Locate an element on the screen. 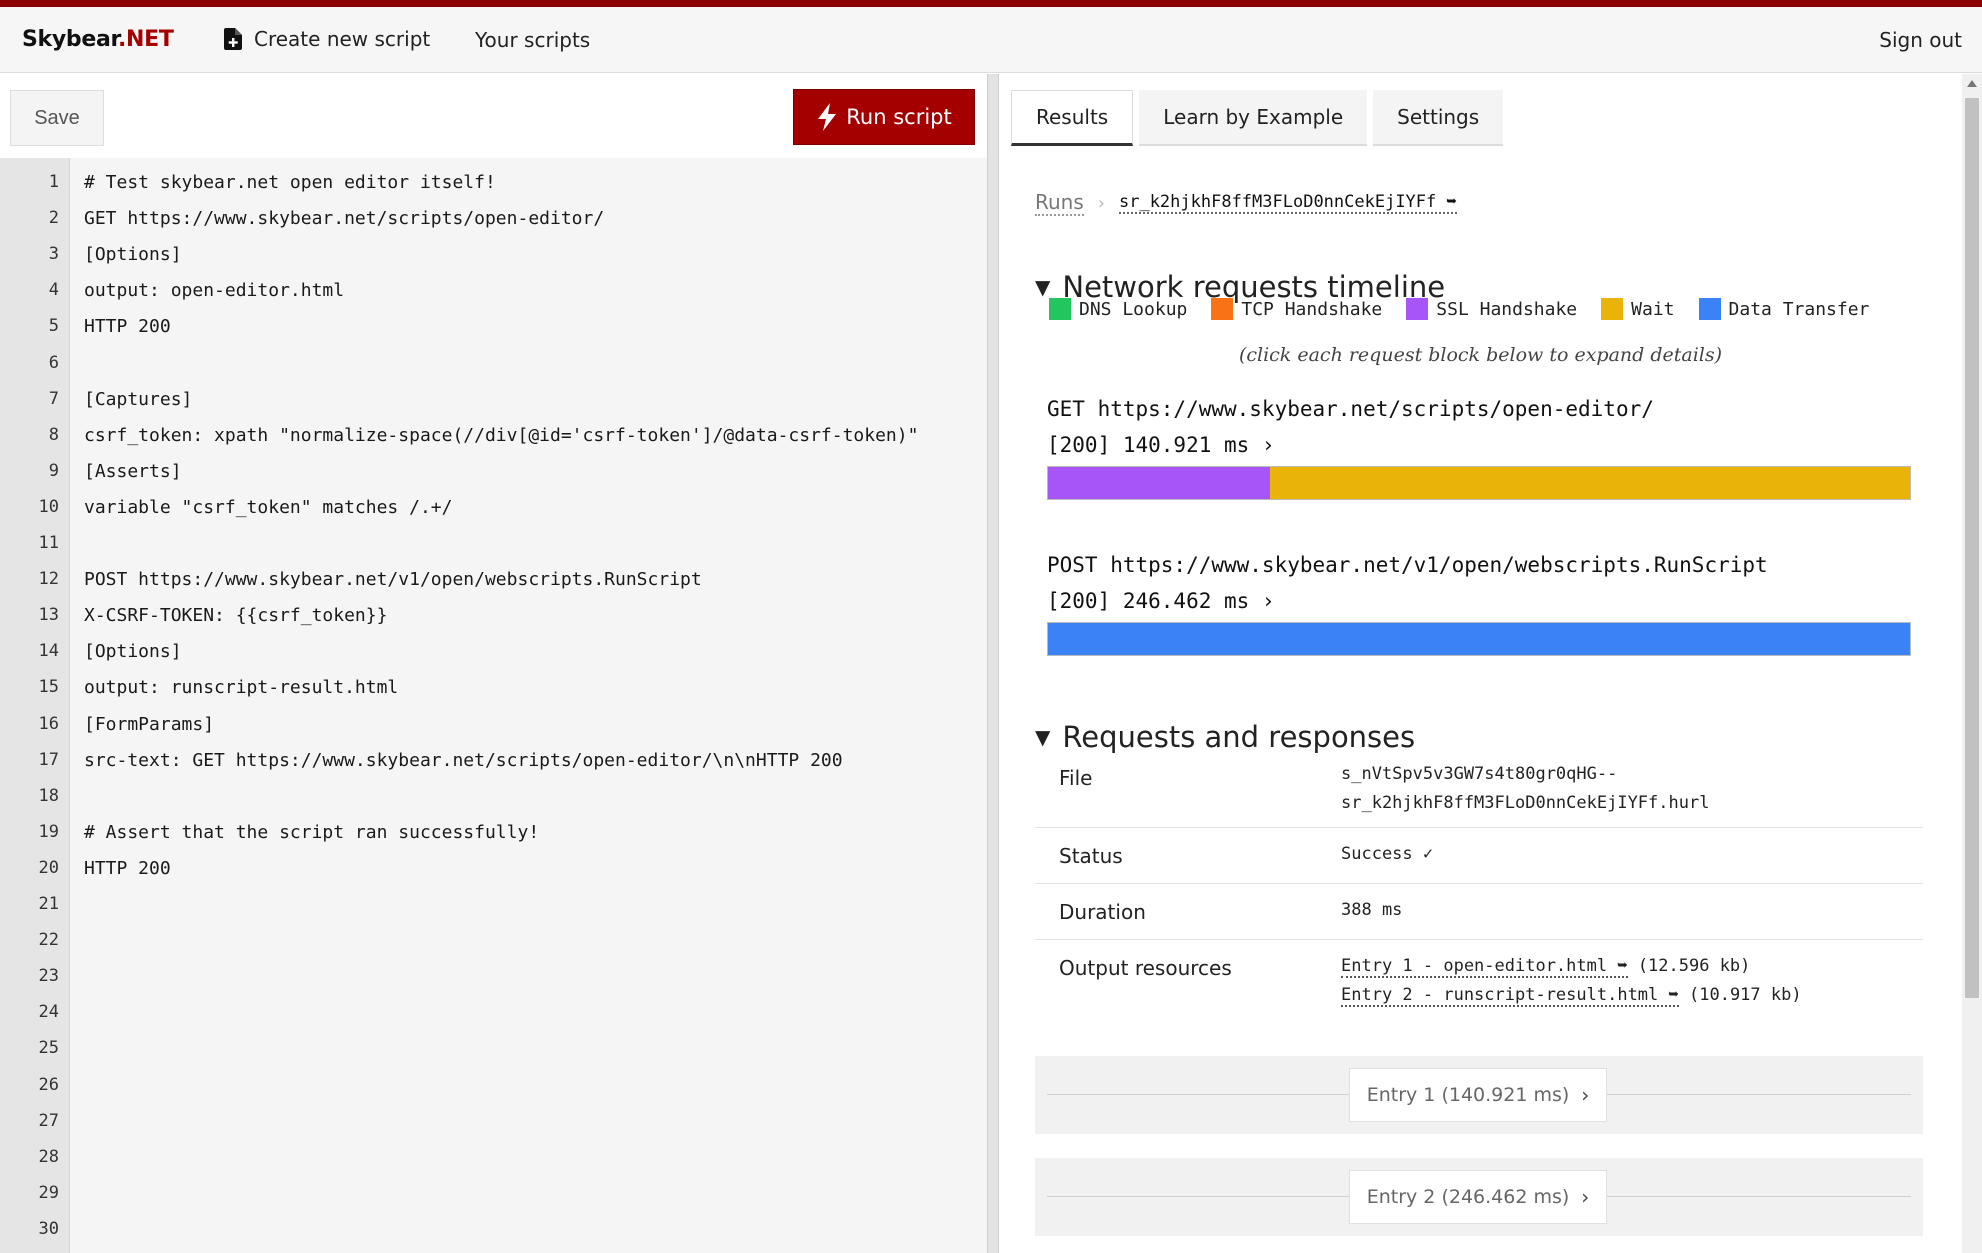 The height and width of the screenshot is (1253, 1982). tab-settings: Settings is located at coordinates (1438, 118).